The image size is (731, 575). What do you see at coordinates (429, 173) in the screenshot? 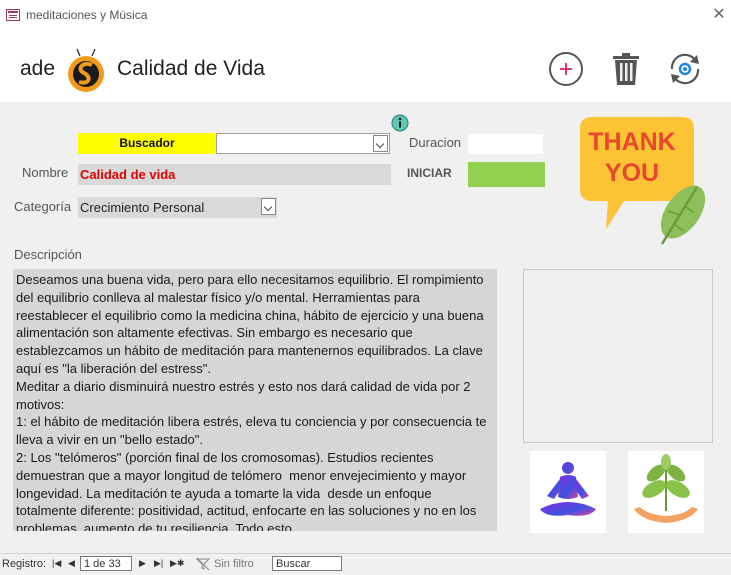
I see `iniciar-label: INICIAR` at bounding box center [429, 173].